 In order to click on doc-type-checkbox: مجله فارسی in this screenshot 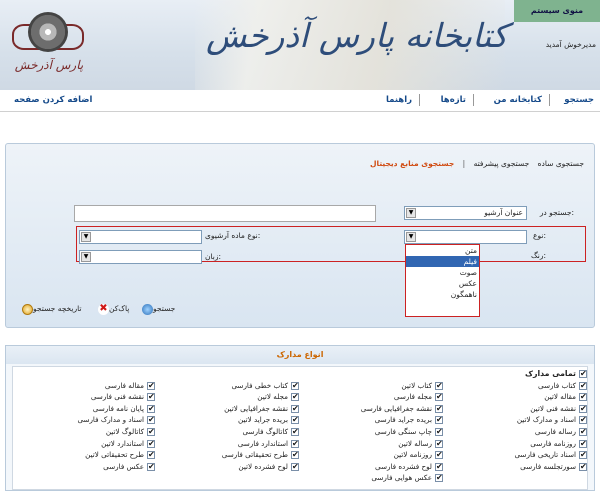, I will do `click(371, 397)`.